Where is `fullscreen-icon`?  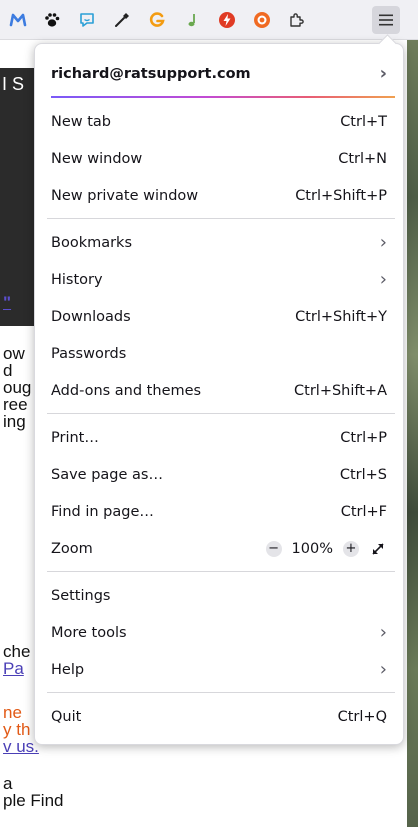
fullscreen-icon is located at coordinates (378, 549).